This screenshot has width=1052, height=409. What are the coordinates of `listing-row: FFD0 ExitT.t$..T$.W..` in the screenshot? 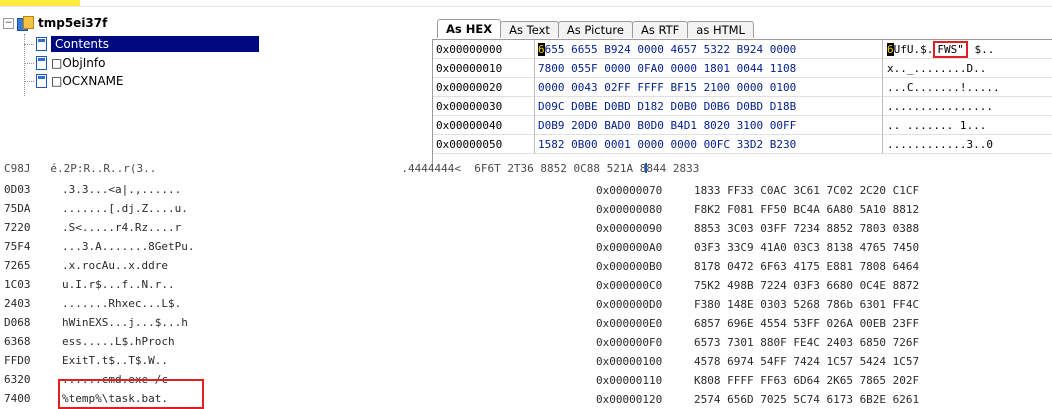 It's located at (86, 360).